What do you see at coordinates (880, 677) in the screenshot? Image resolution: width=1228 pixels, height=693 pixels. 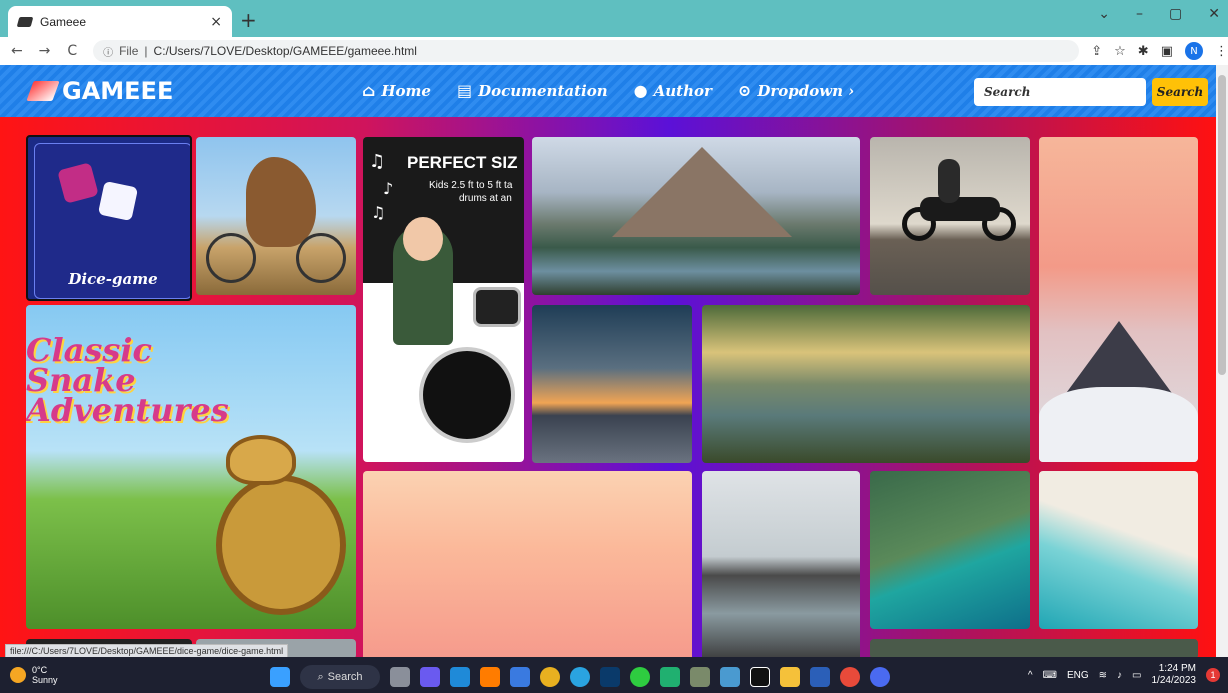 I see `browser-icon` at bounding box center [880, 677].